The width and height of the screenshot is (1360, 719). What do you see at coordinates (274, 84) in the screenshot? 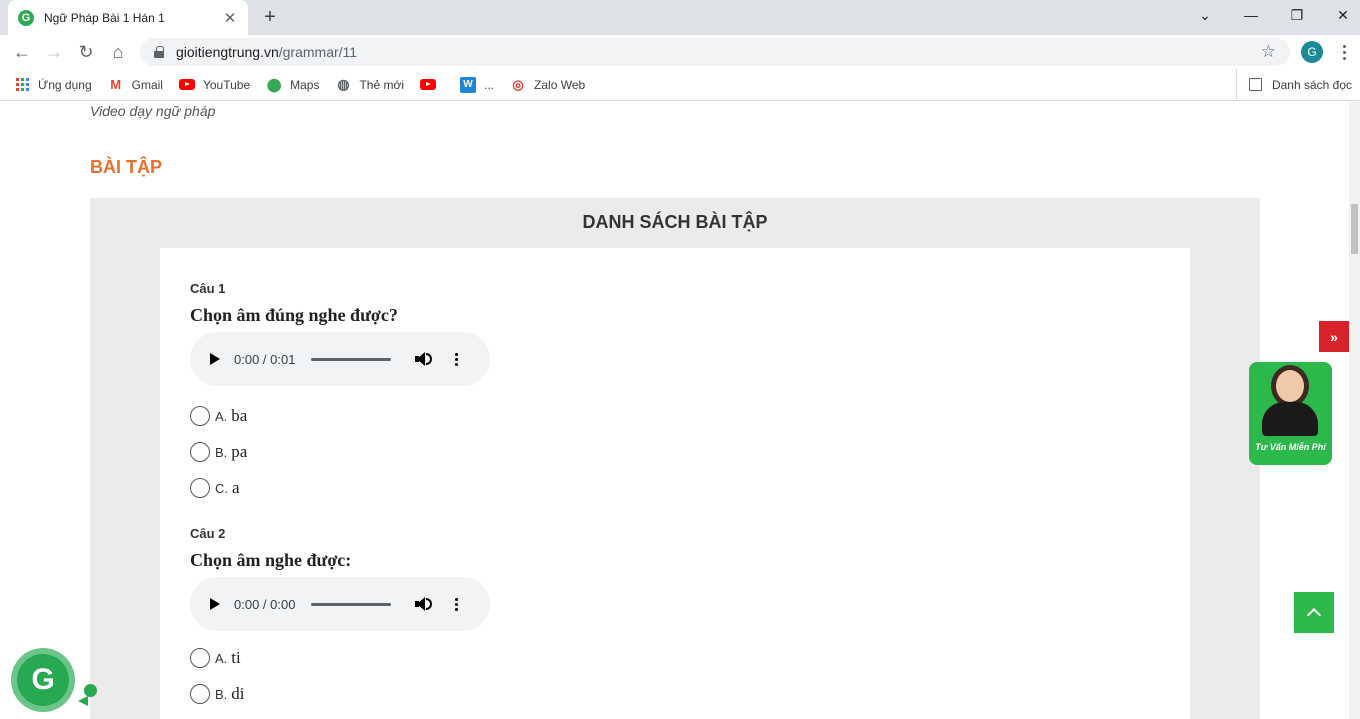
I see `maps-icon: ⬤` at bounding box center [274, 84].